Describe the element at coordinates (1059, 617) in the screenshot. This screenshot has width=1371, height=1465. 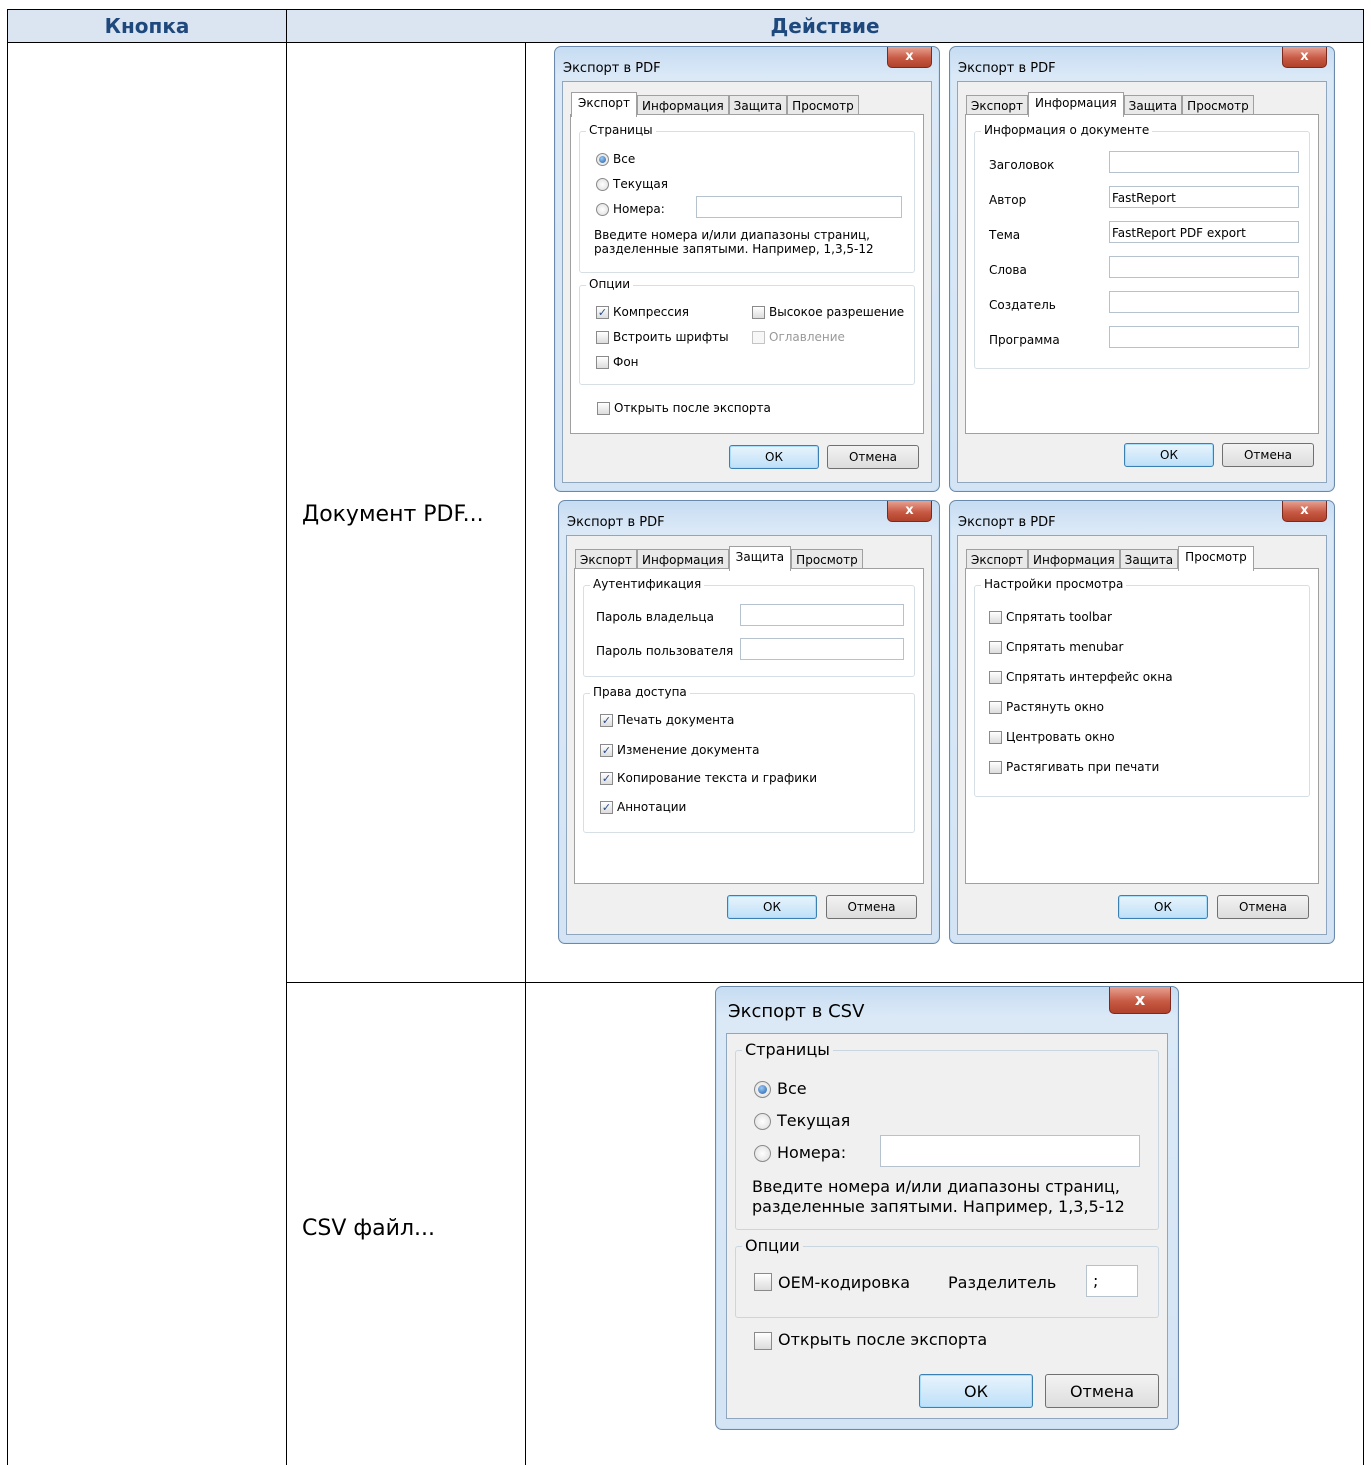
I see `hide-toolbar-label: Спрятать toolbar` at that location.